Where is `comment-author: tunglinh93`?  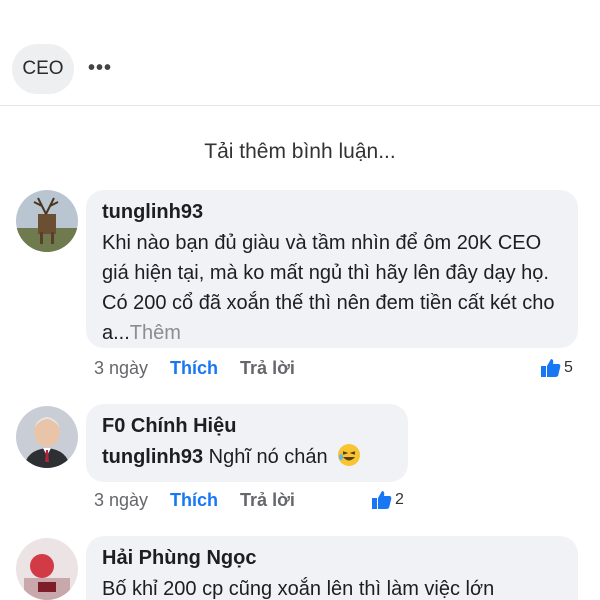 comment-author: tunglinh93 is located at coordinates (332, 212).